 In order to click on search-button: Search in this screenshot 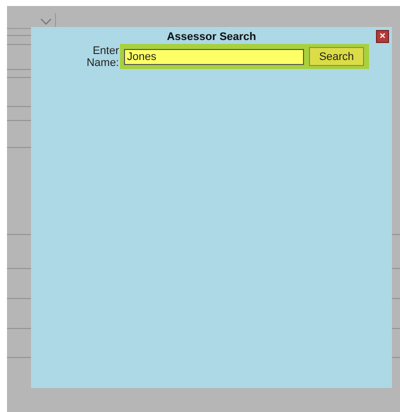, I will do `click(336, 56)`.